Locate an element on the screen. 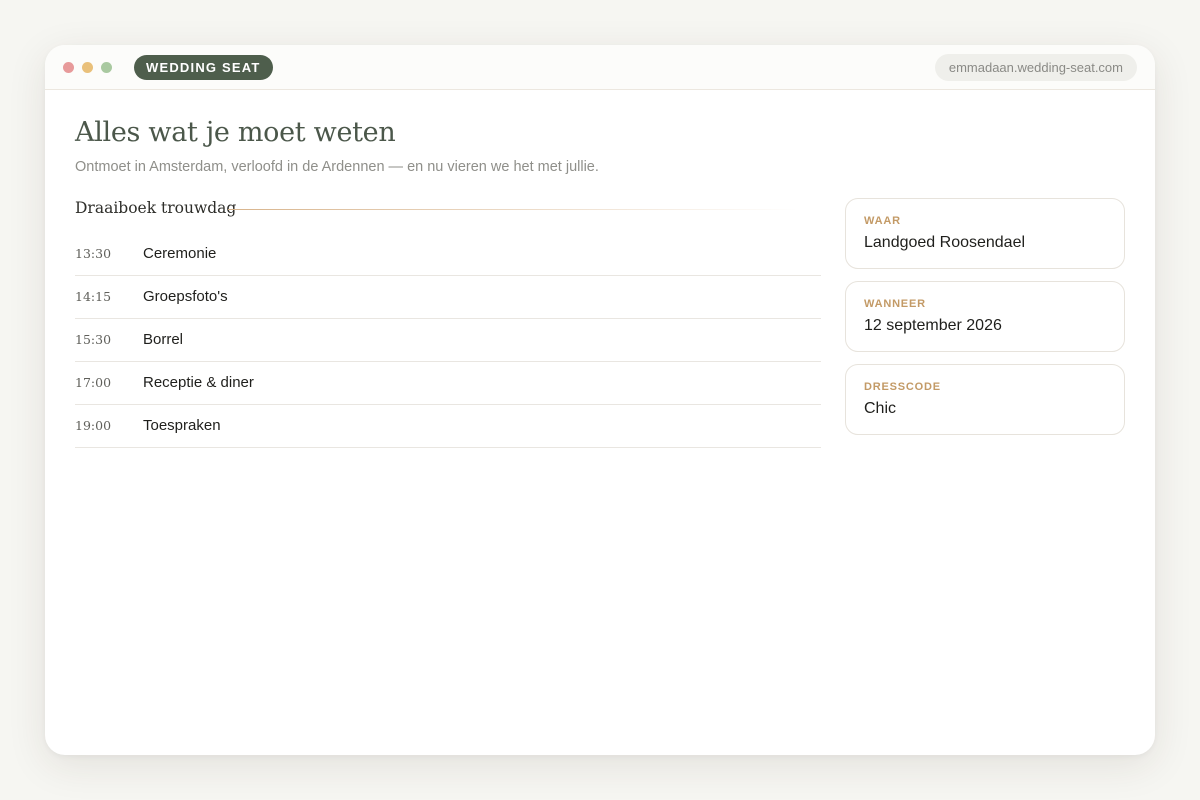 Image resolution: width=1200 pixels, height=800 pixels. info-card-dresscode: DRESSCODE Chic is located at coordinates (985, 399).